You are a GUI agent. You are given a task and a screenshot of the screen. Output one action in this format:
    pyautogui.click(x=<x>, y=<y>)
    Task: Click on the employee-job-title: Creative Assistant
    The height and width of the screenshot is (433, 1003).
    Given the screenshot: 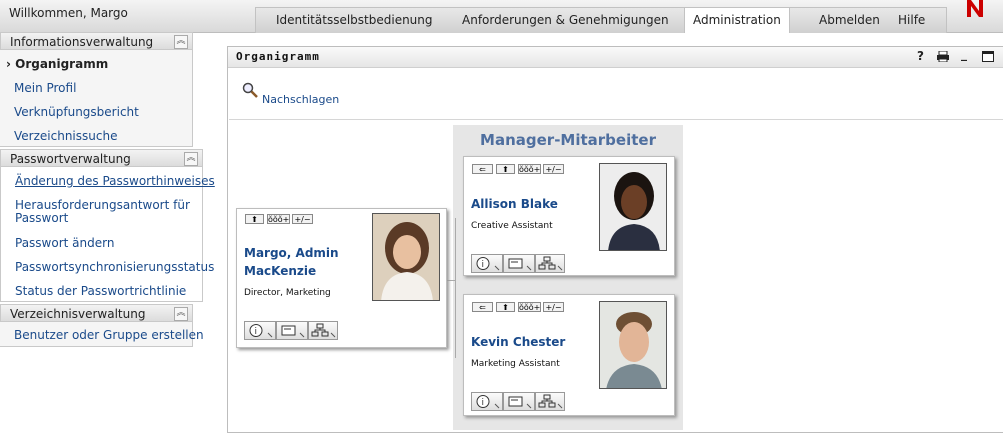 What is the action you would take?
    pyautogui.click(x=512, y=226)
    